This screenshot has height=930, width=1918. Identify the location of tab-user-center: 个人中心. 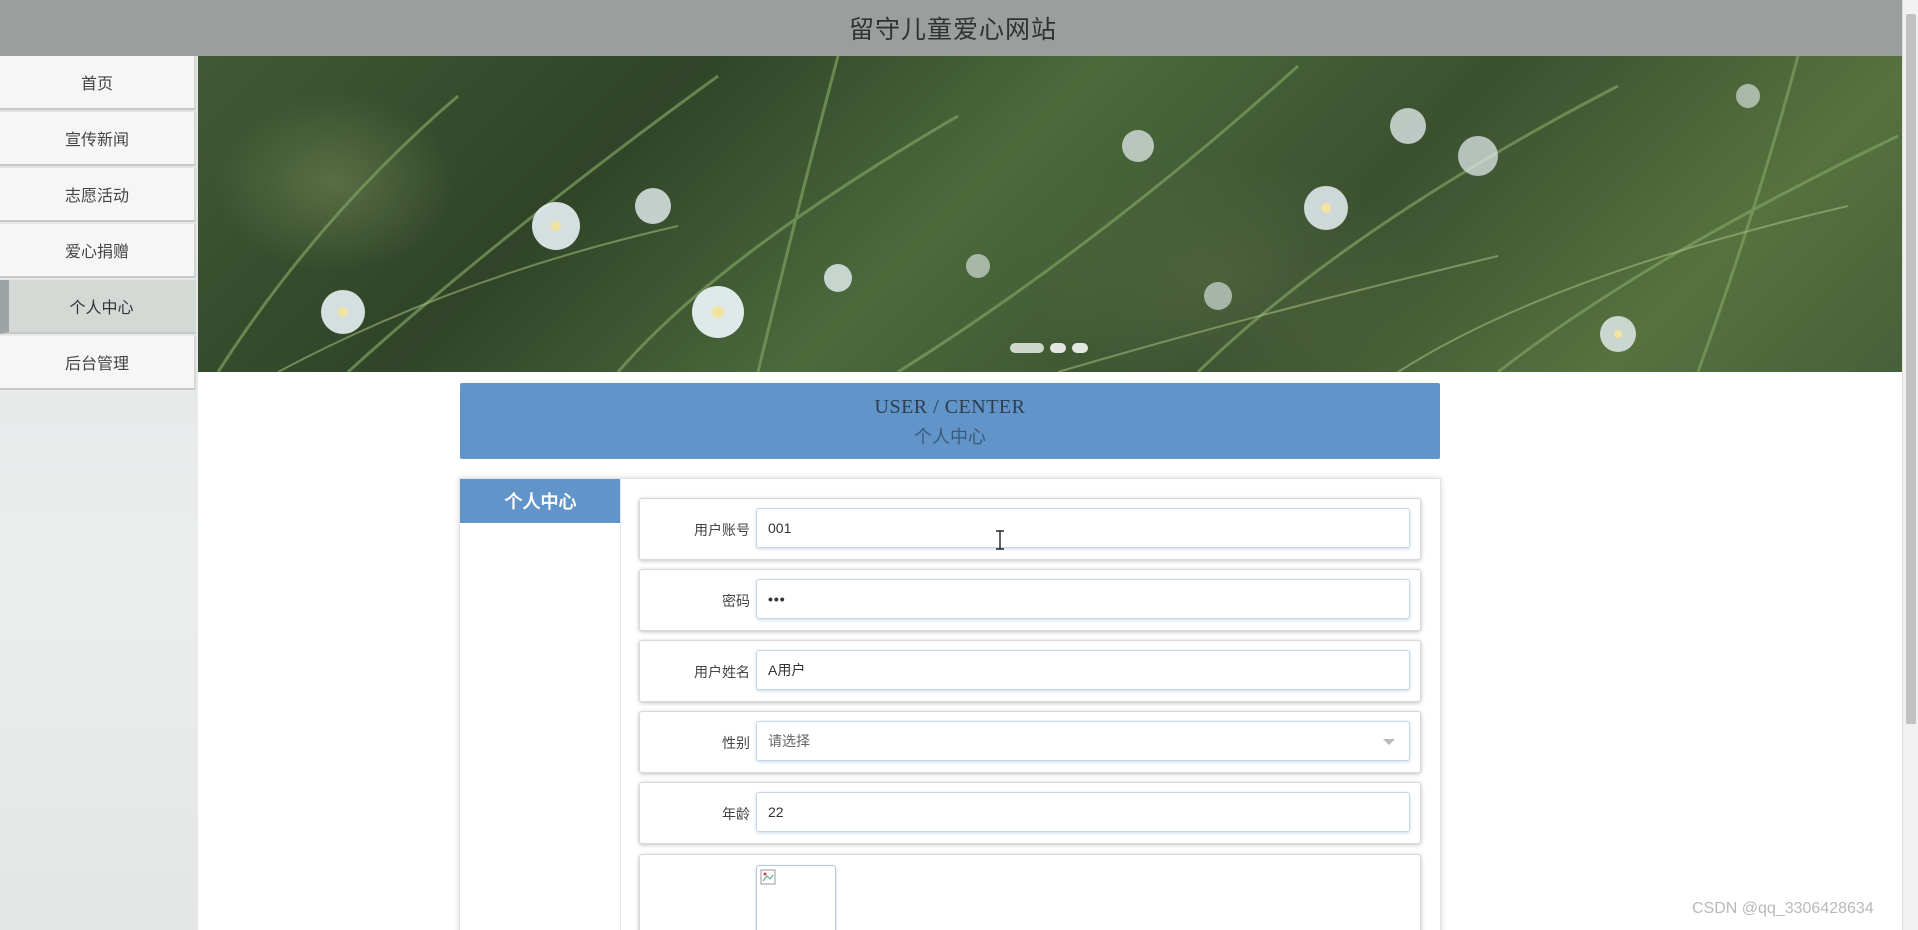
(540, 501).